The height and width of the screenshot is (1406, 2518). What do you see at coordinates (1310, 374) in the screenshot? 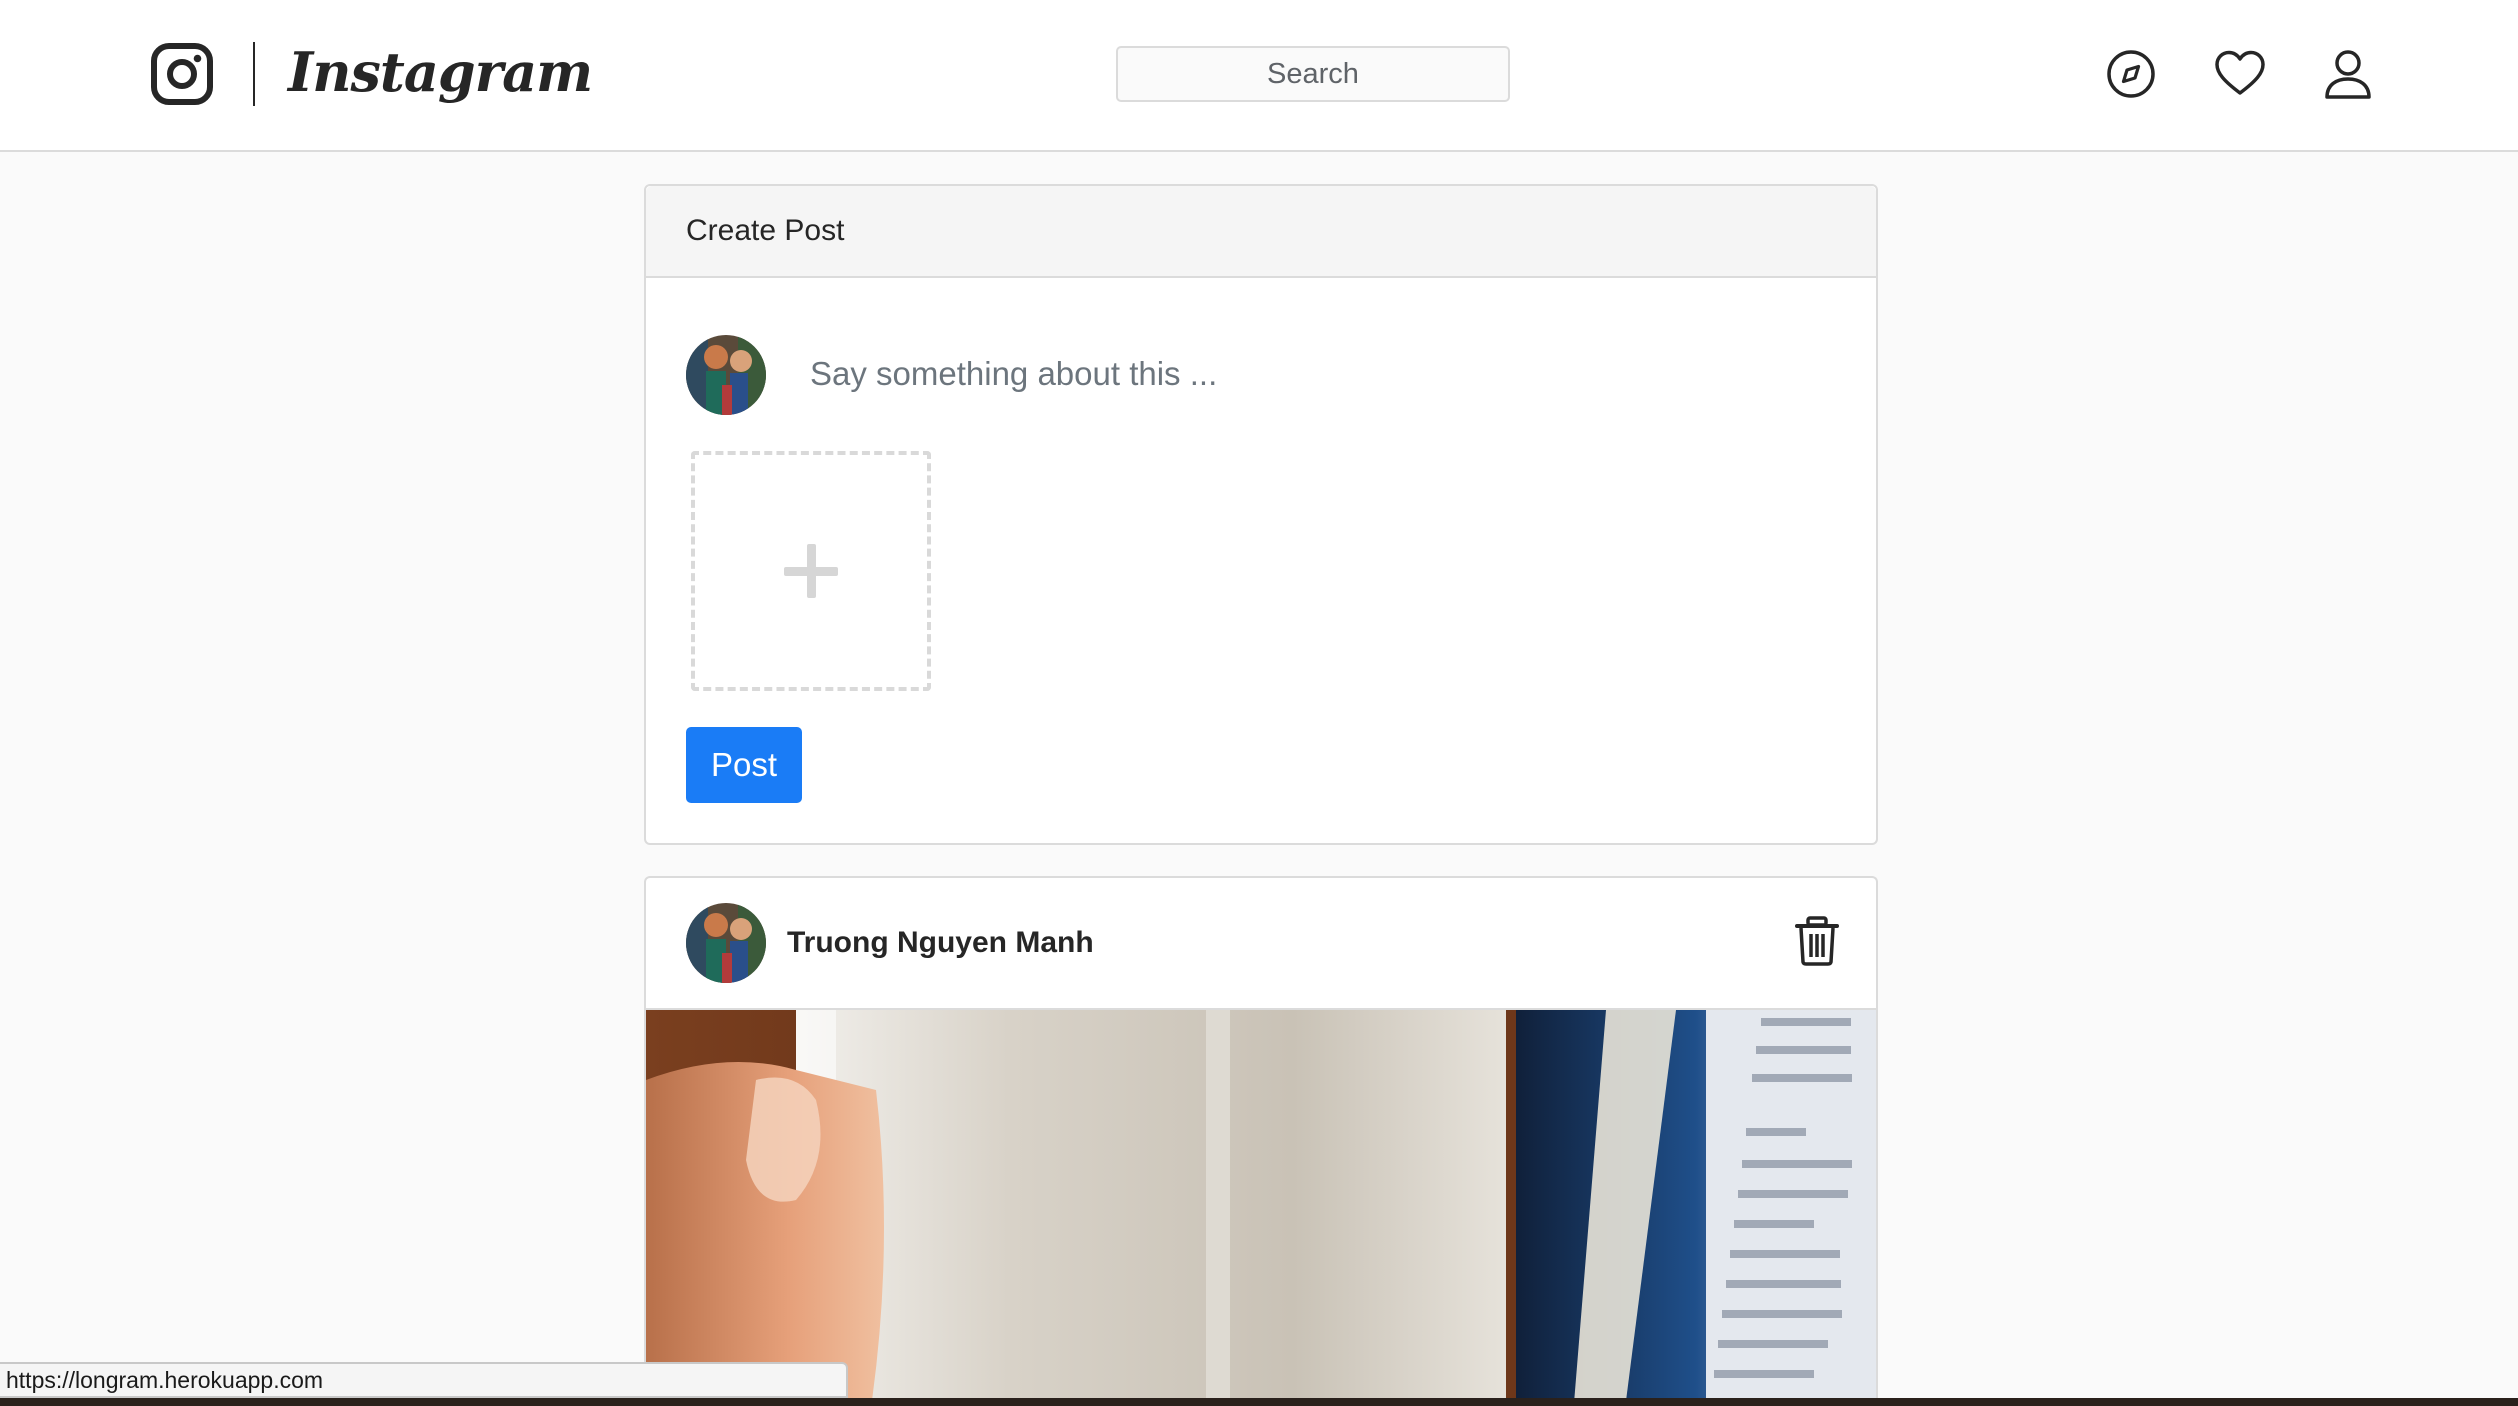
I see `post-caption-input` at bounding box center [1310, 374].